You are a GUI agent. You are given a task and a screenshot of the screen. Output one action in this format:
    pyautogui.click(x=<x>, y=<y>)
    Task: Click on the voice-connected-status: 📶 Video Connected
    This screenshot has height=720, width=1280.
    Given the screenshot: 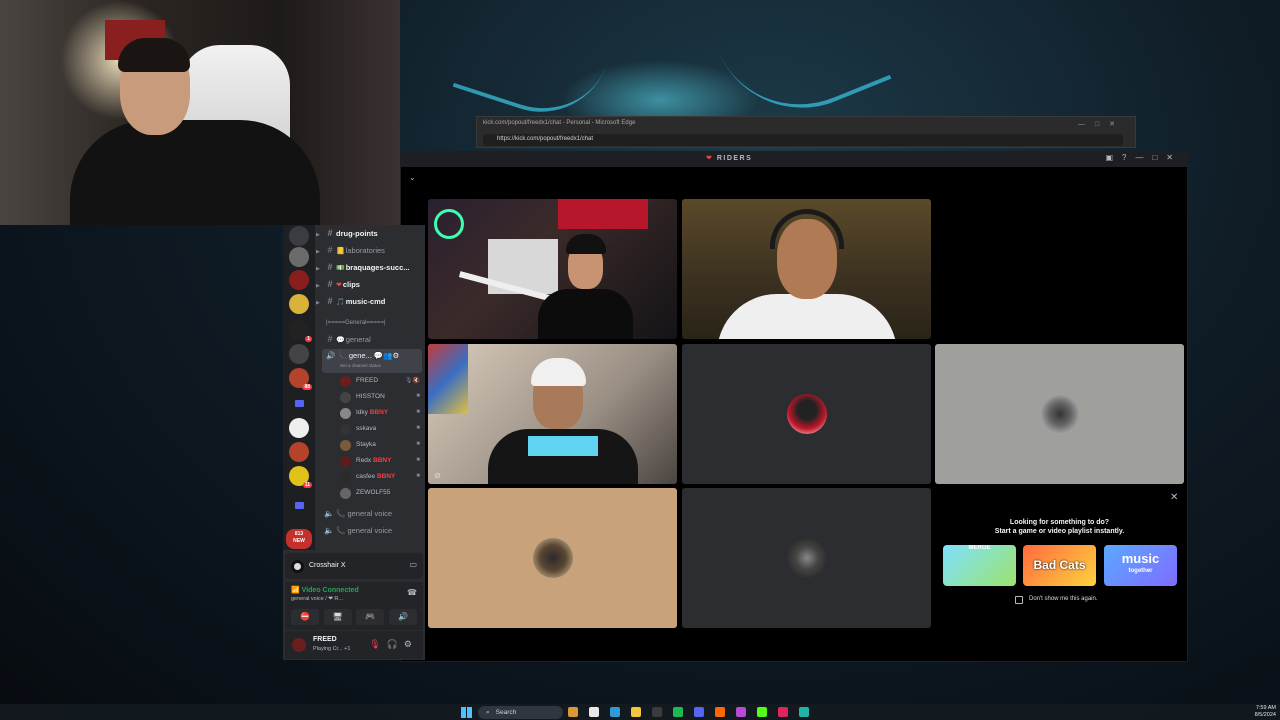 What is the action you would take?
    pyautogui.click(x=325, y=590)
    